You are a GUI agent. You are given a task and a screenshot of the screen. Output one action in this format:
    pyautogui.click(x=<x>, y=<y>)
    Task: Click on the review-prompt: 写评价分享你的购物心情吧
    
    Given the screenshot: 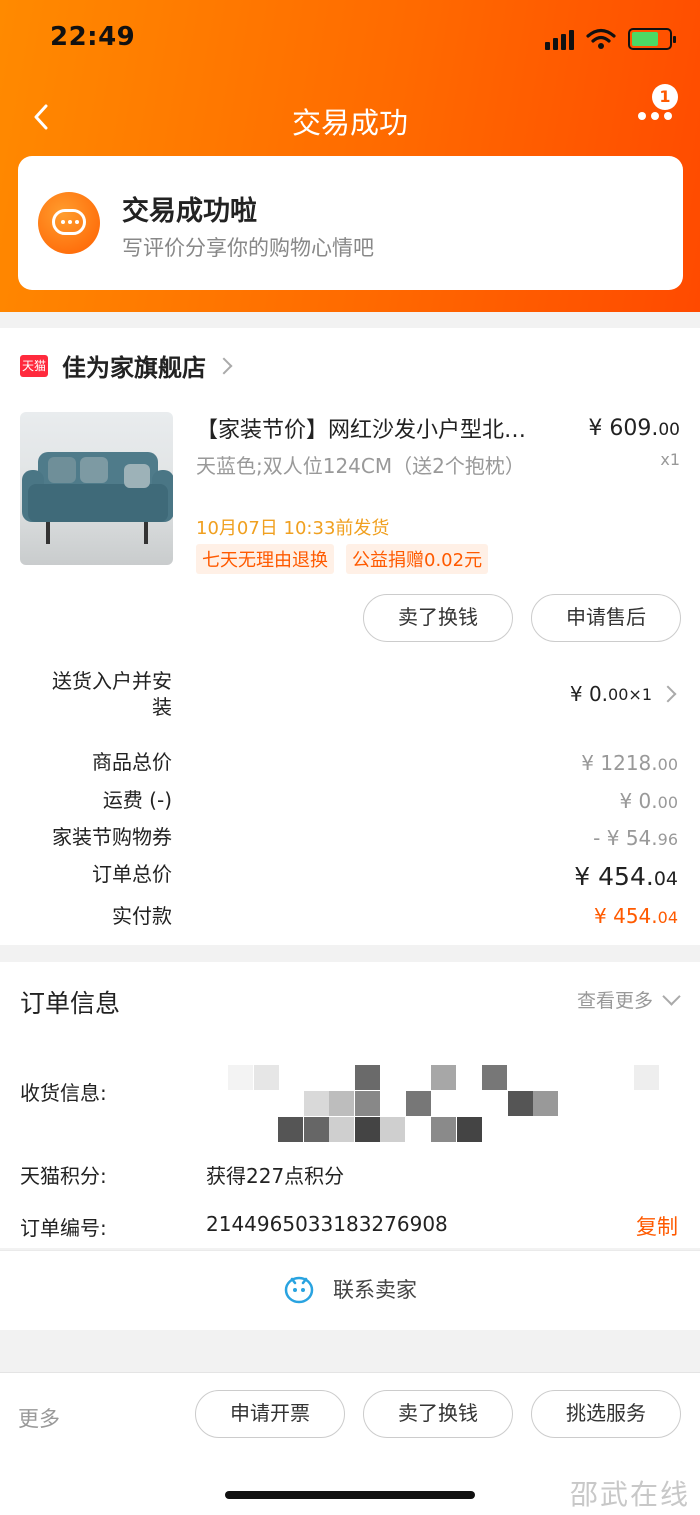 What is the action you would take?
    pyautogui.click(x=248, y=247)
    